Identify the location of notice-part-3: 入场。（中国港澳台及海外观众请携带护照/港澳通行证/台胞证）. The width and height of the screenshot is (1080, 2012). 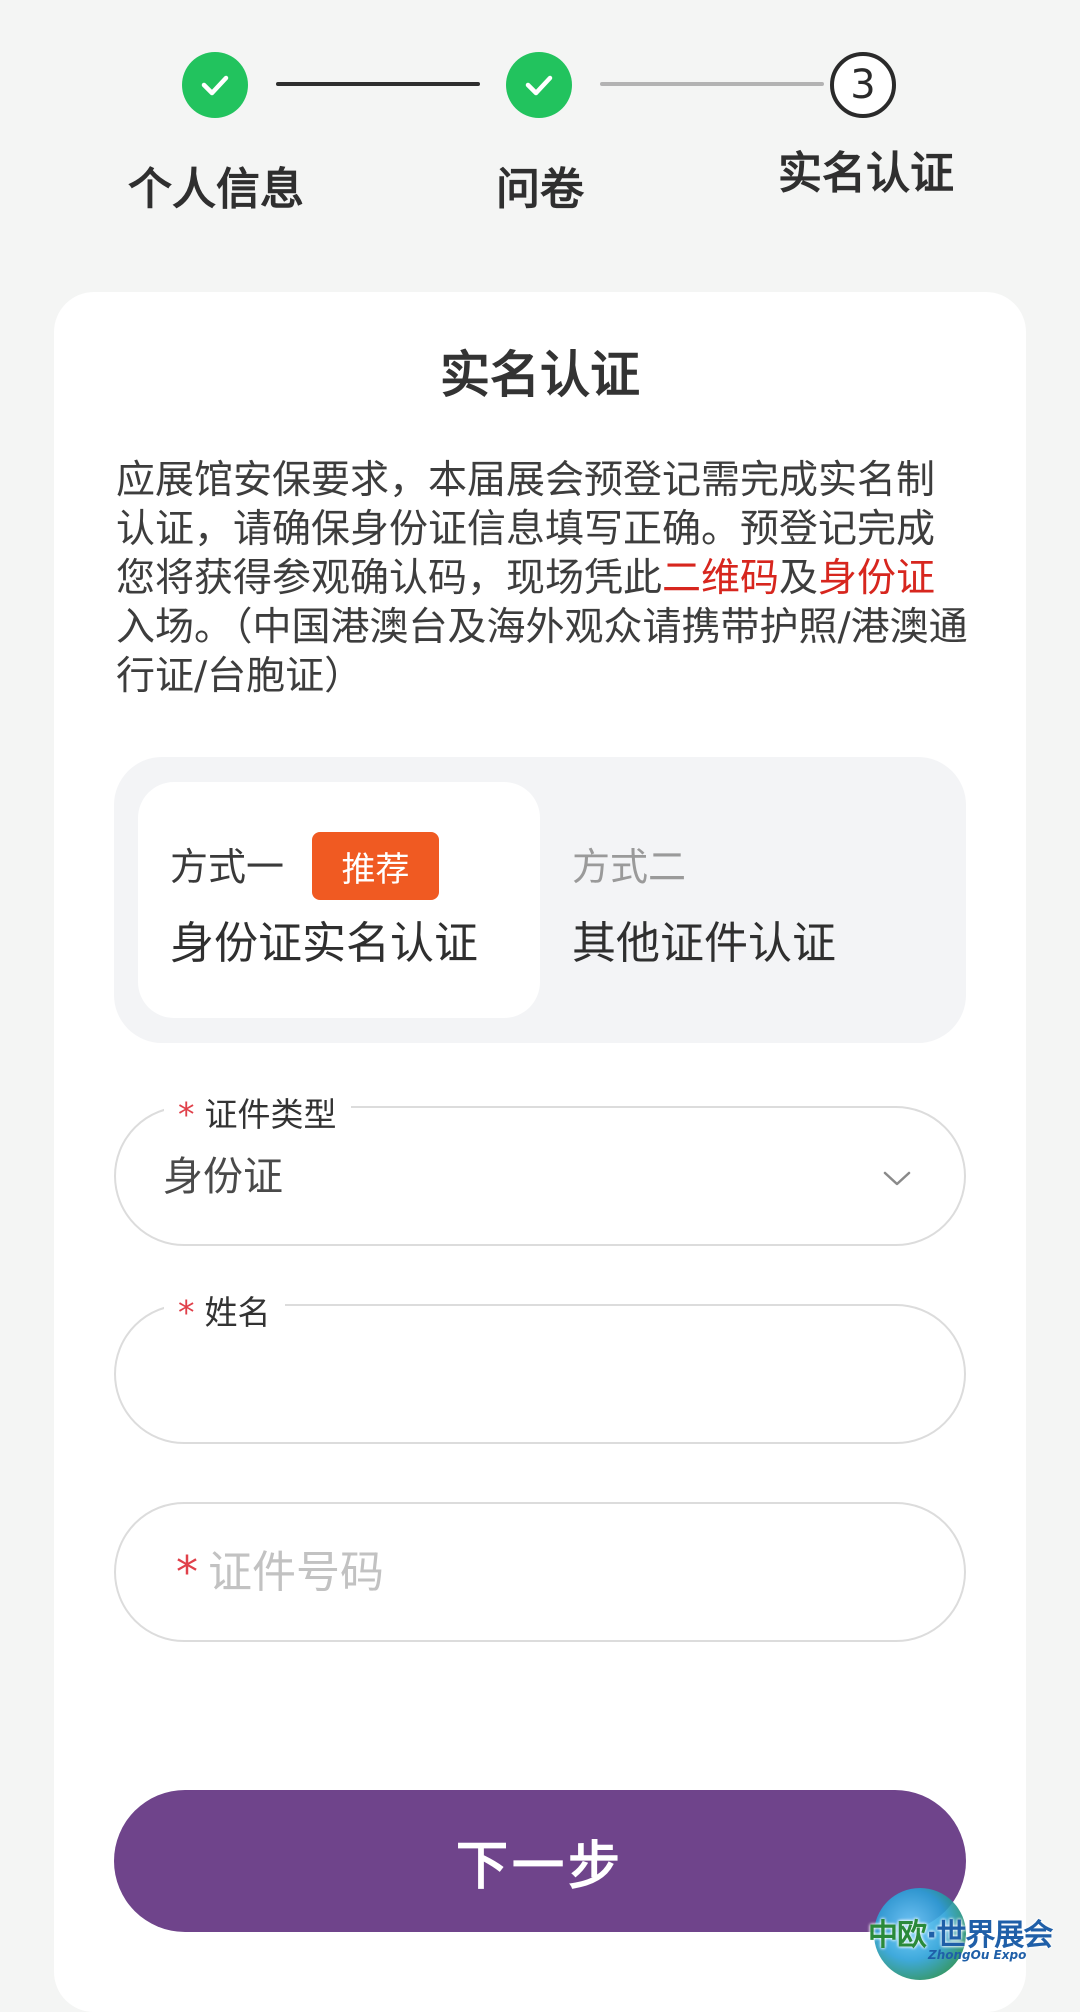
(542, 652).